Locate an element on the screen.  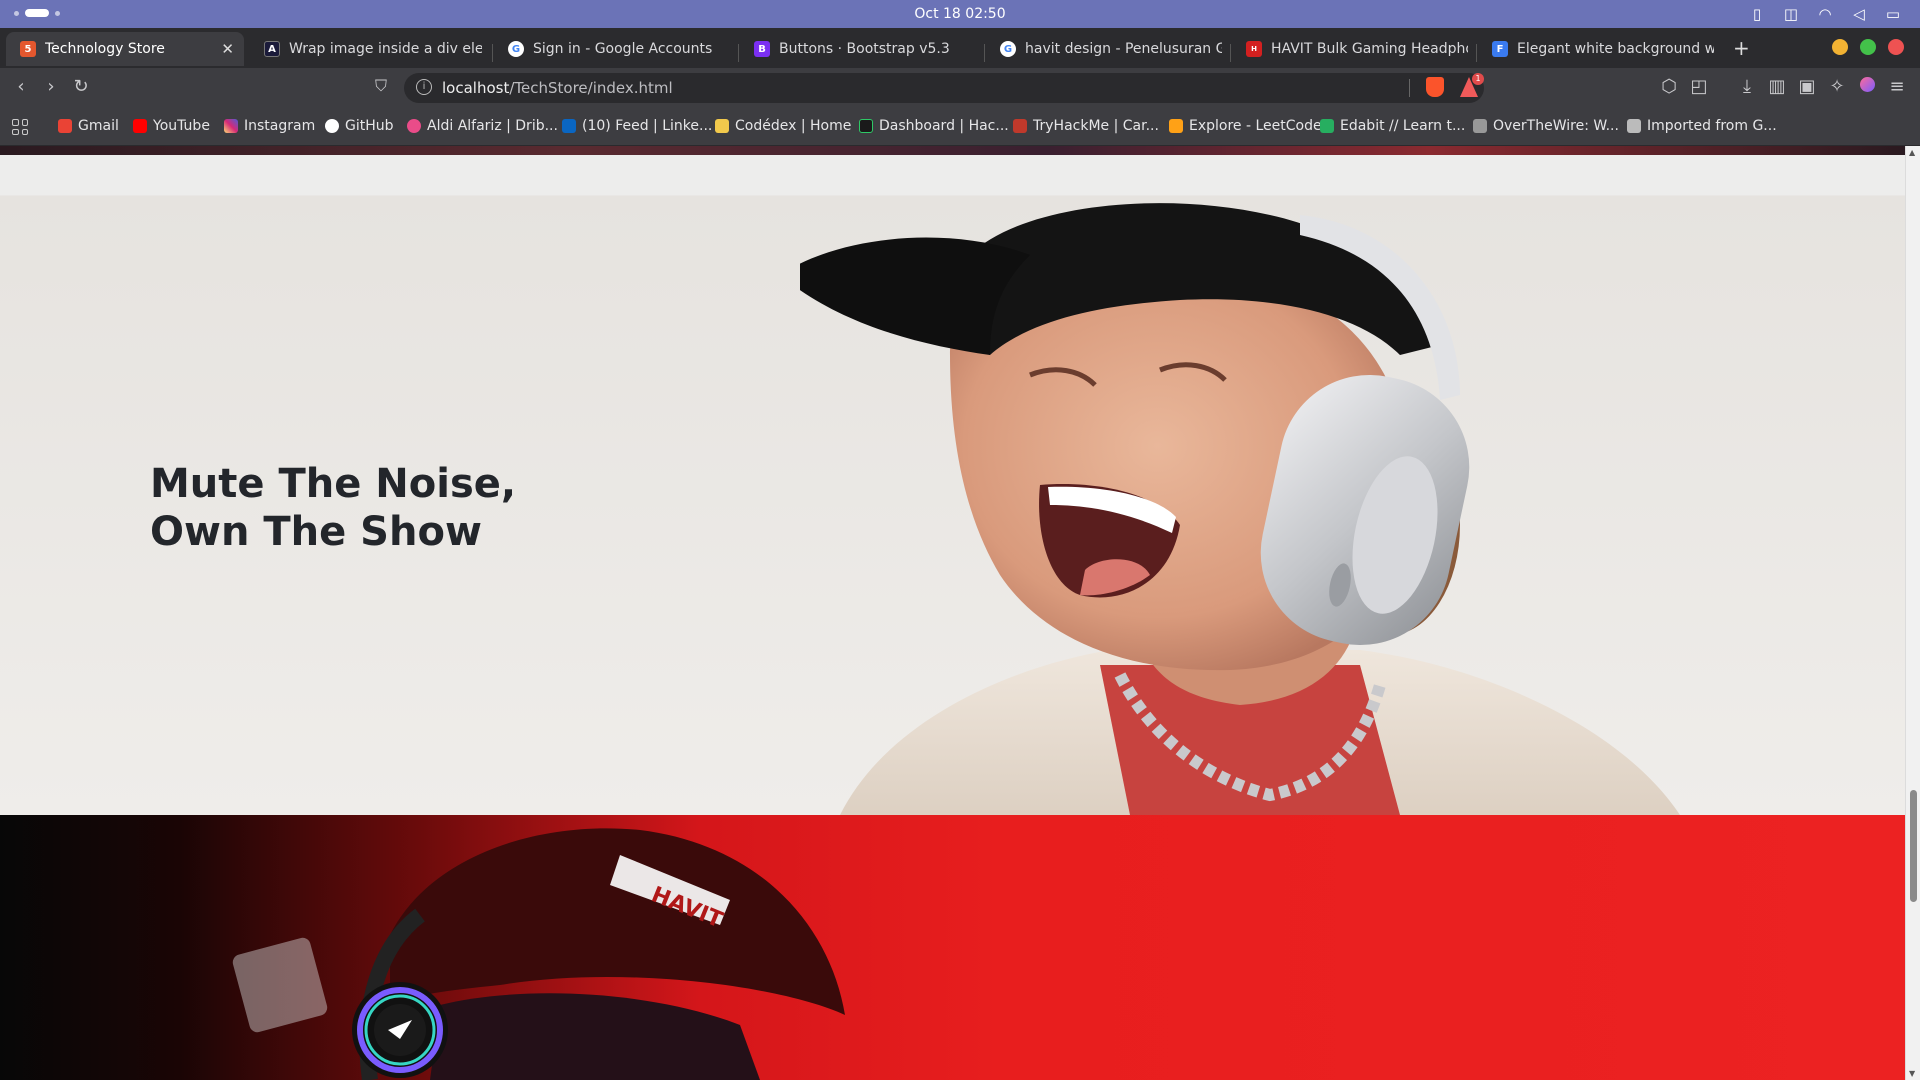
wallet-icon: ▣ is located at coordinates (1807, 86).